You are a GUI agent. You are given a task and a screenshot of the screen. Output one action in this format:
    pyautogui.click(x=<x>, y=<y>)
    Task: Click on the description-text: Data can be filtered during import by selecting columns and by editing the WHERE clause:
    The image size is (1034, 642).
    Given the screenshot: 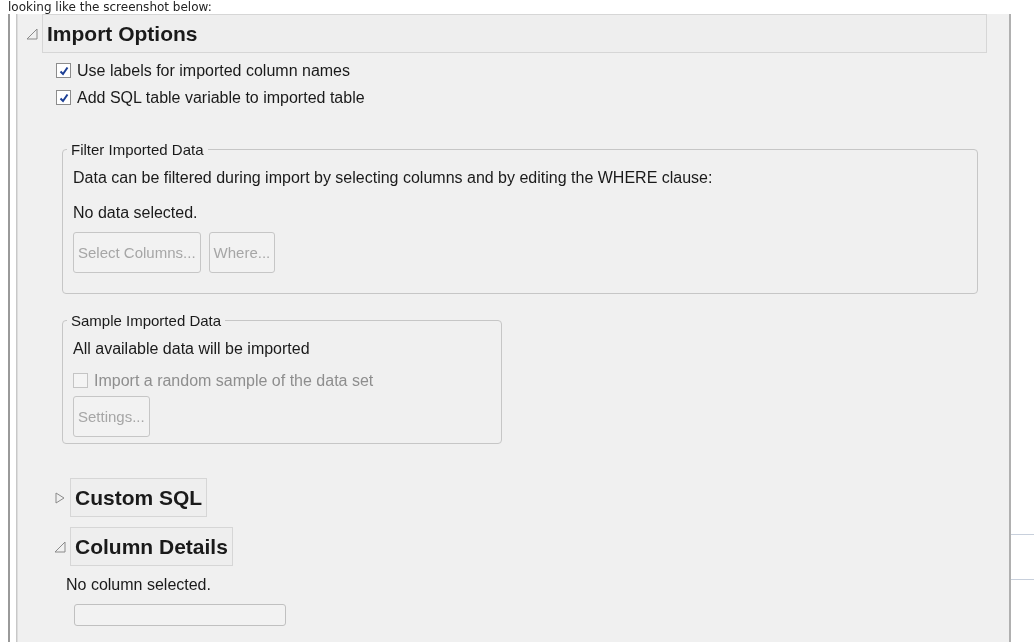 What is the action you would take?
    pyautogui.click(x=393, y=178)
    